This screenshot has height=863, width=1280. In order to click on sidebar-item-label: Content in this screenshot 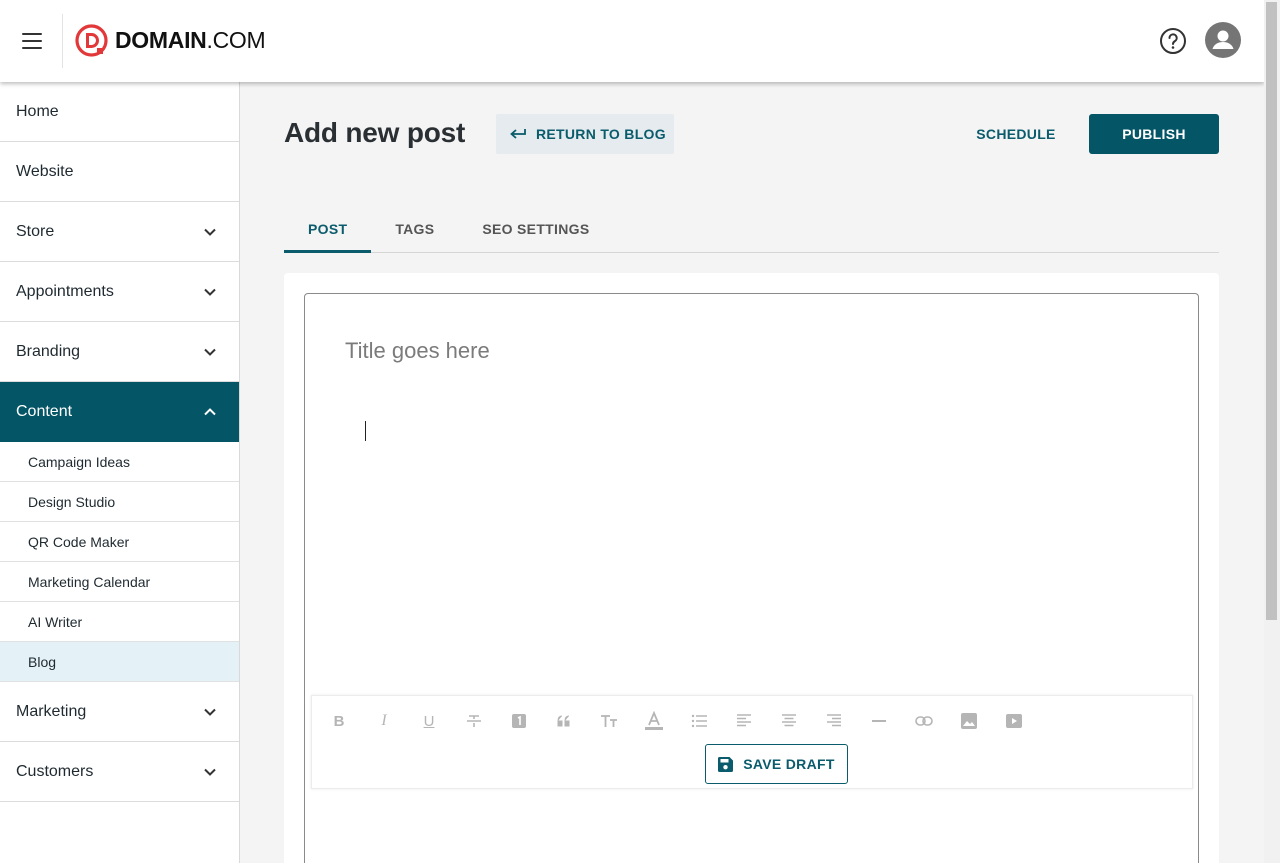, I will do `click(44, 411)`.